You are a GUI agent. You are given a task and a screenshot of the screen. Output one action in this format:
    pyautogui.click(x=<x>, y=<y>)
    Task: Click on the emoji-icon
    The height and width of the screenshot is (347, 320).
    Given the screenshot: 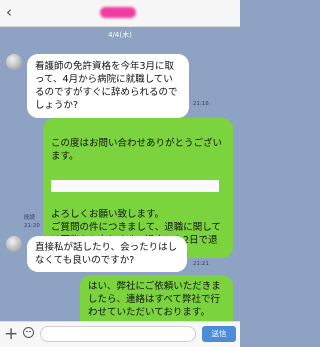 What is the action you would take?
    pyautogui.click(x=28, y=332)
    